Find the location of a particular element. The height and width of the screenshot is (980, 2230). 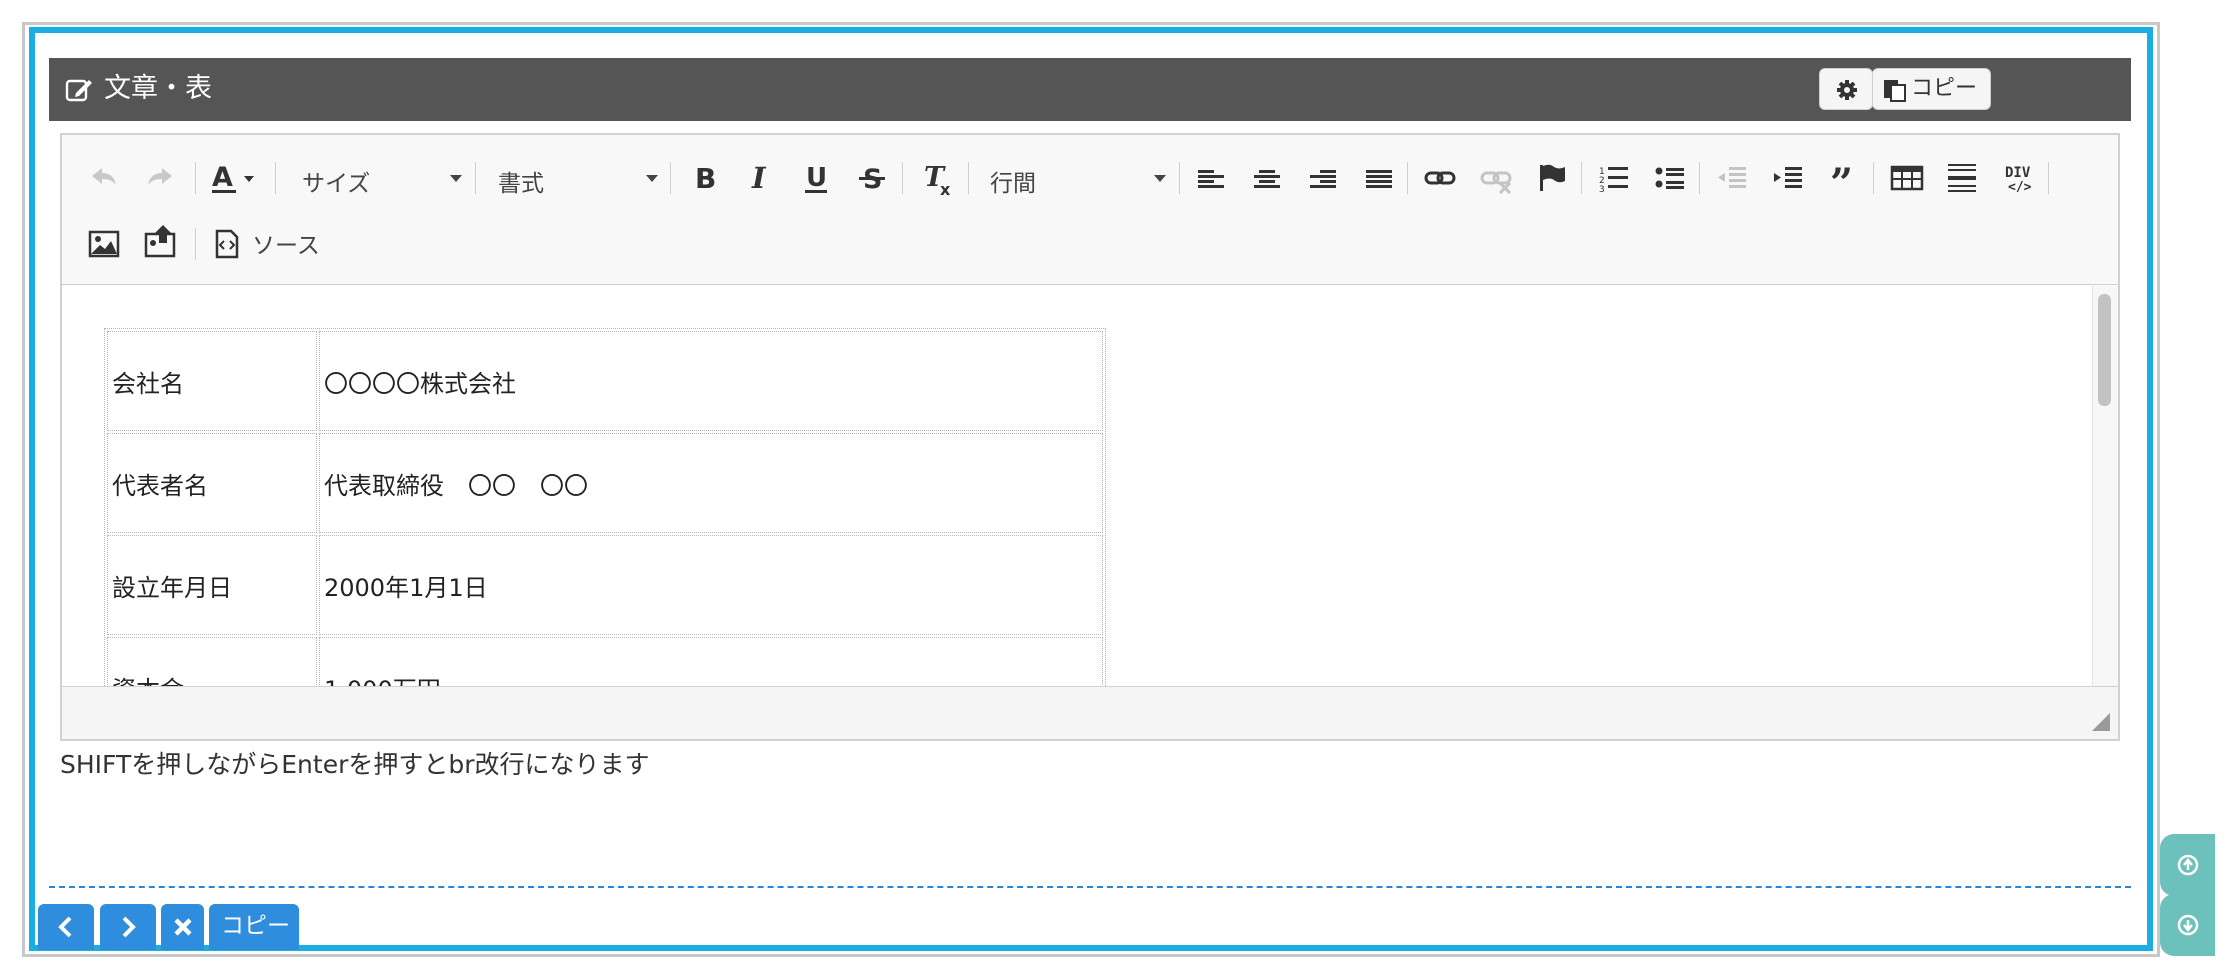

horizontal-rule-button is located at coordinates (1962, 178).